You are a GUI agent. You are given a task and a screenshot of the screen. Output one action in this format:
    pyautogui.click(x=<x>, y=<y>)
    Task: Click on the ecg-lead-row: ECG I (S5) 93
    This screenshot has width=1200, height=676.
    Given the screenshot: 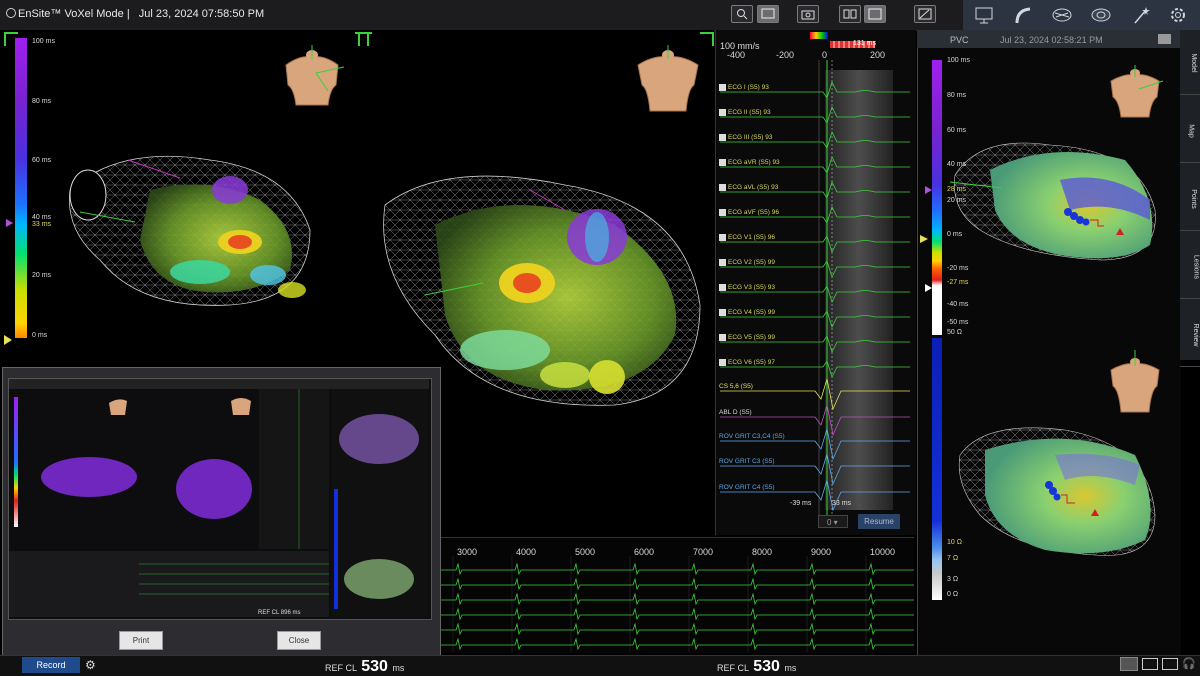 What is the action you would take?
    pyautogui.click(x=744, y=87)
    